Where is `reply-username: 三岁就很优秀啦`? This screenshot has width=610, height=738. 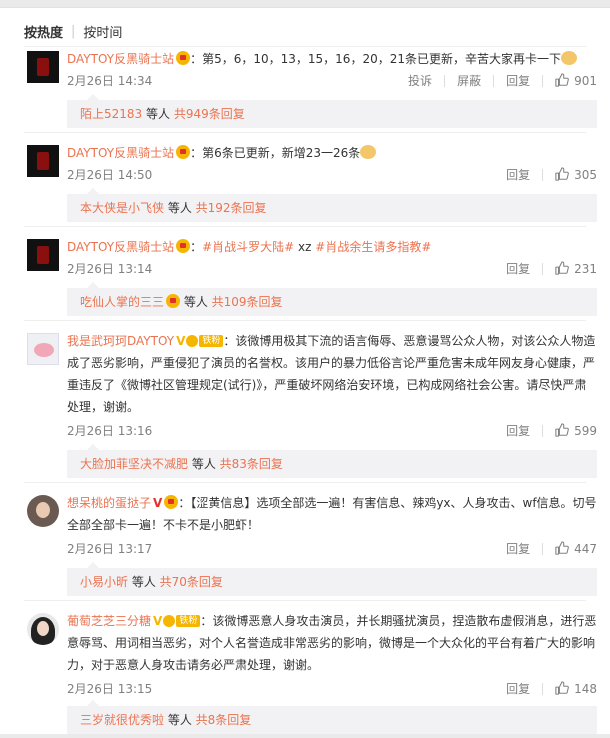
reply-username: 三岁就很优秀啦 is located at coordinates (122, 720).